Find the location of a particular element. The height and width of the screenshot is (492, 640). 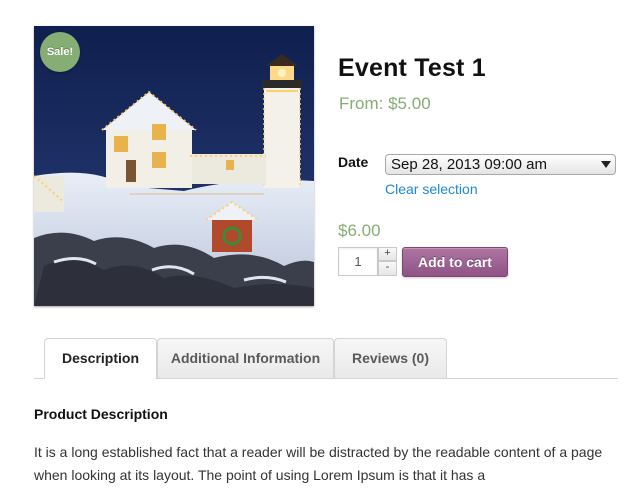

date-select: Sep 28, 2013 09:00 am is located at coordinates (500, 164).